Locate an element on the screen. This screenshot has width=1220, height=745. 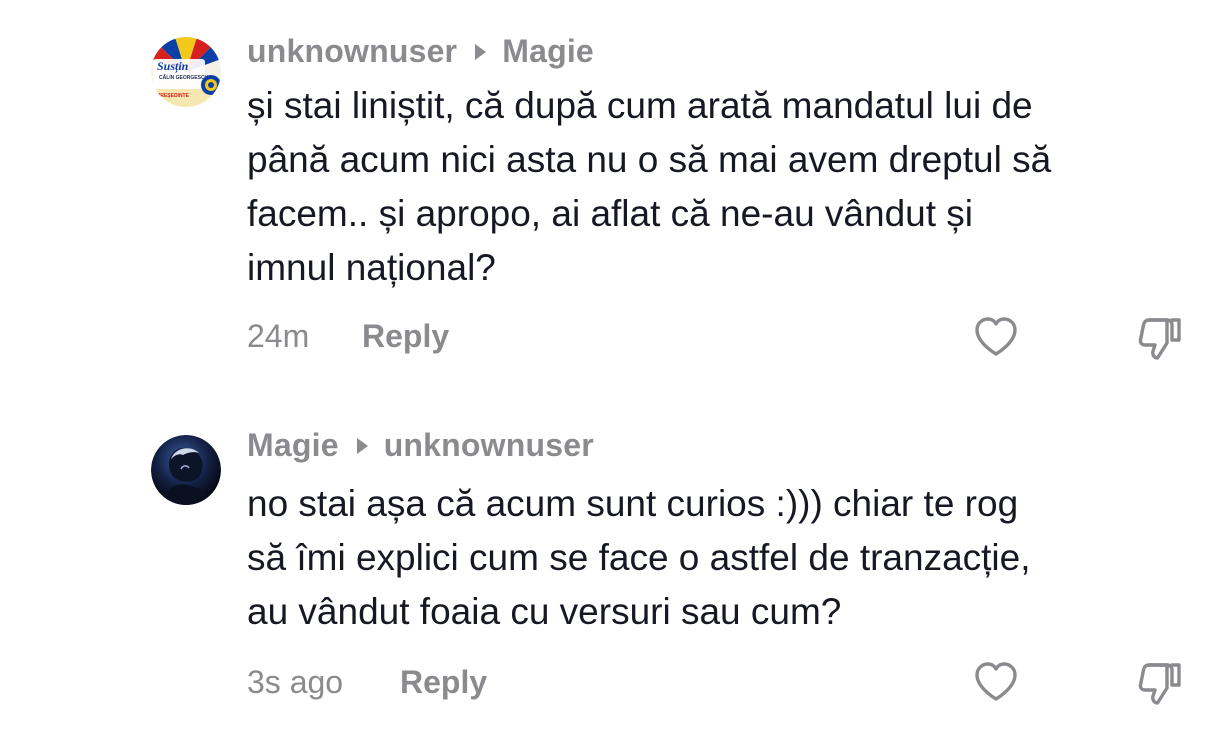
comment-header: Magie unknownuser is located at coordinates (420, 445).